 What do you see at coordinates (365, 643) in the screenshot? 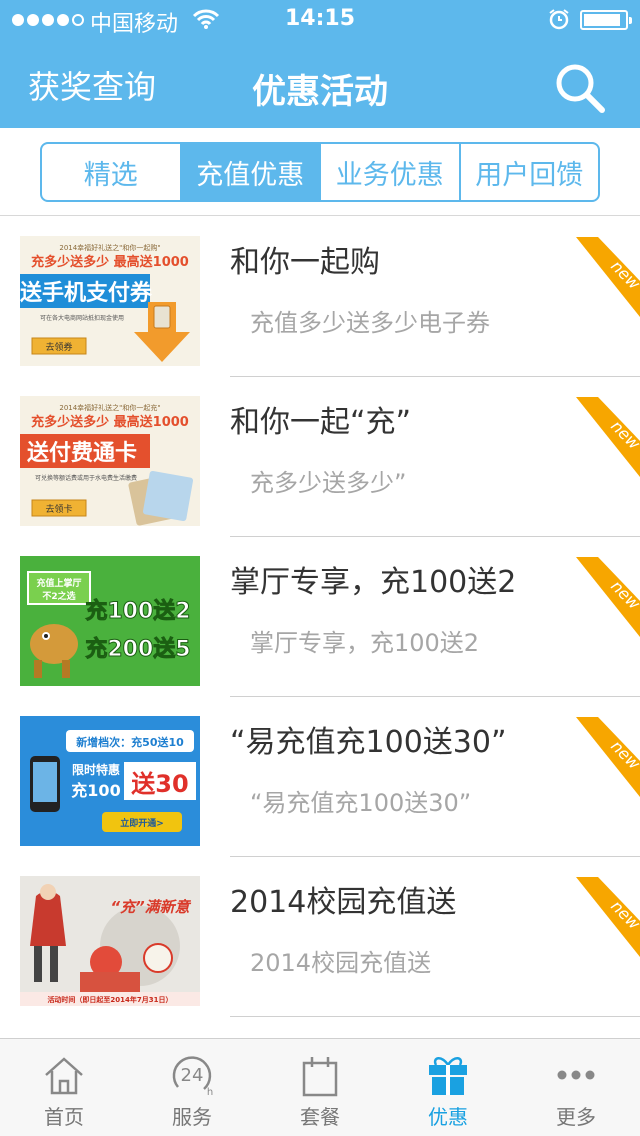
I see `item-subtitle: 掌厅专享，充100送2` at bounding box center [365, 643].